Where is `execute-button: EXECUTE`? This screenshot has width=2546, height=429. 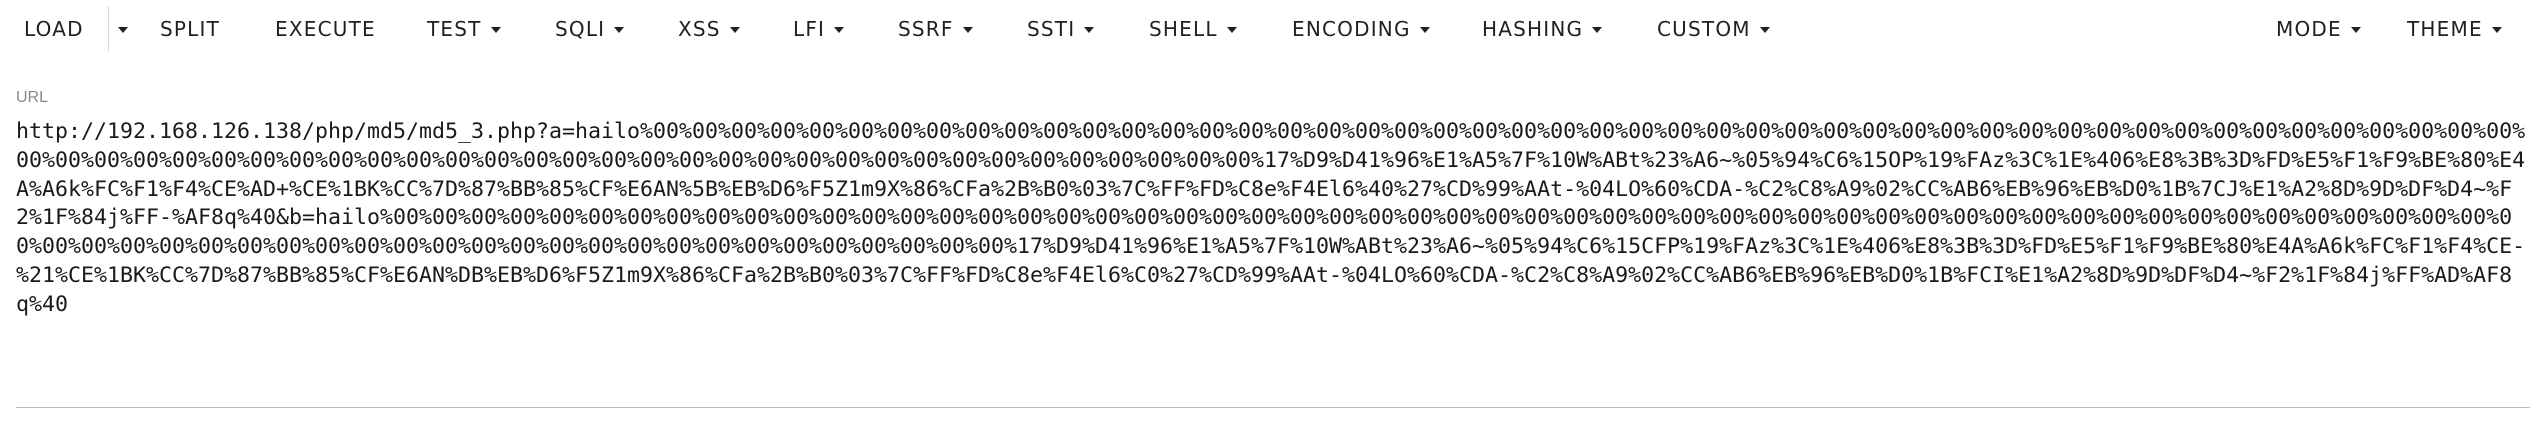 execute-button: EXECUTE is located at coordinates (325, 28).